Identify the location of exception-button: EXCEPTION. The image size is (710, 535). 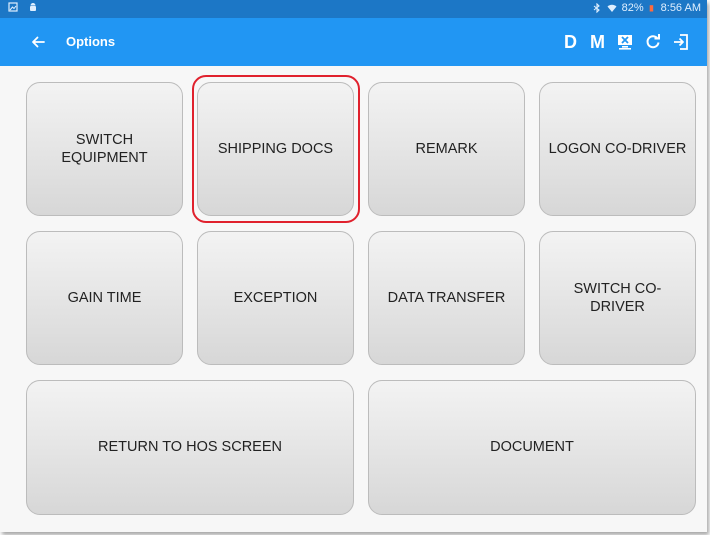
(275, 298).